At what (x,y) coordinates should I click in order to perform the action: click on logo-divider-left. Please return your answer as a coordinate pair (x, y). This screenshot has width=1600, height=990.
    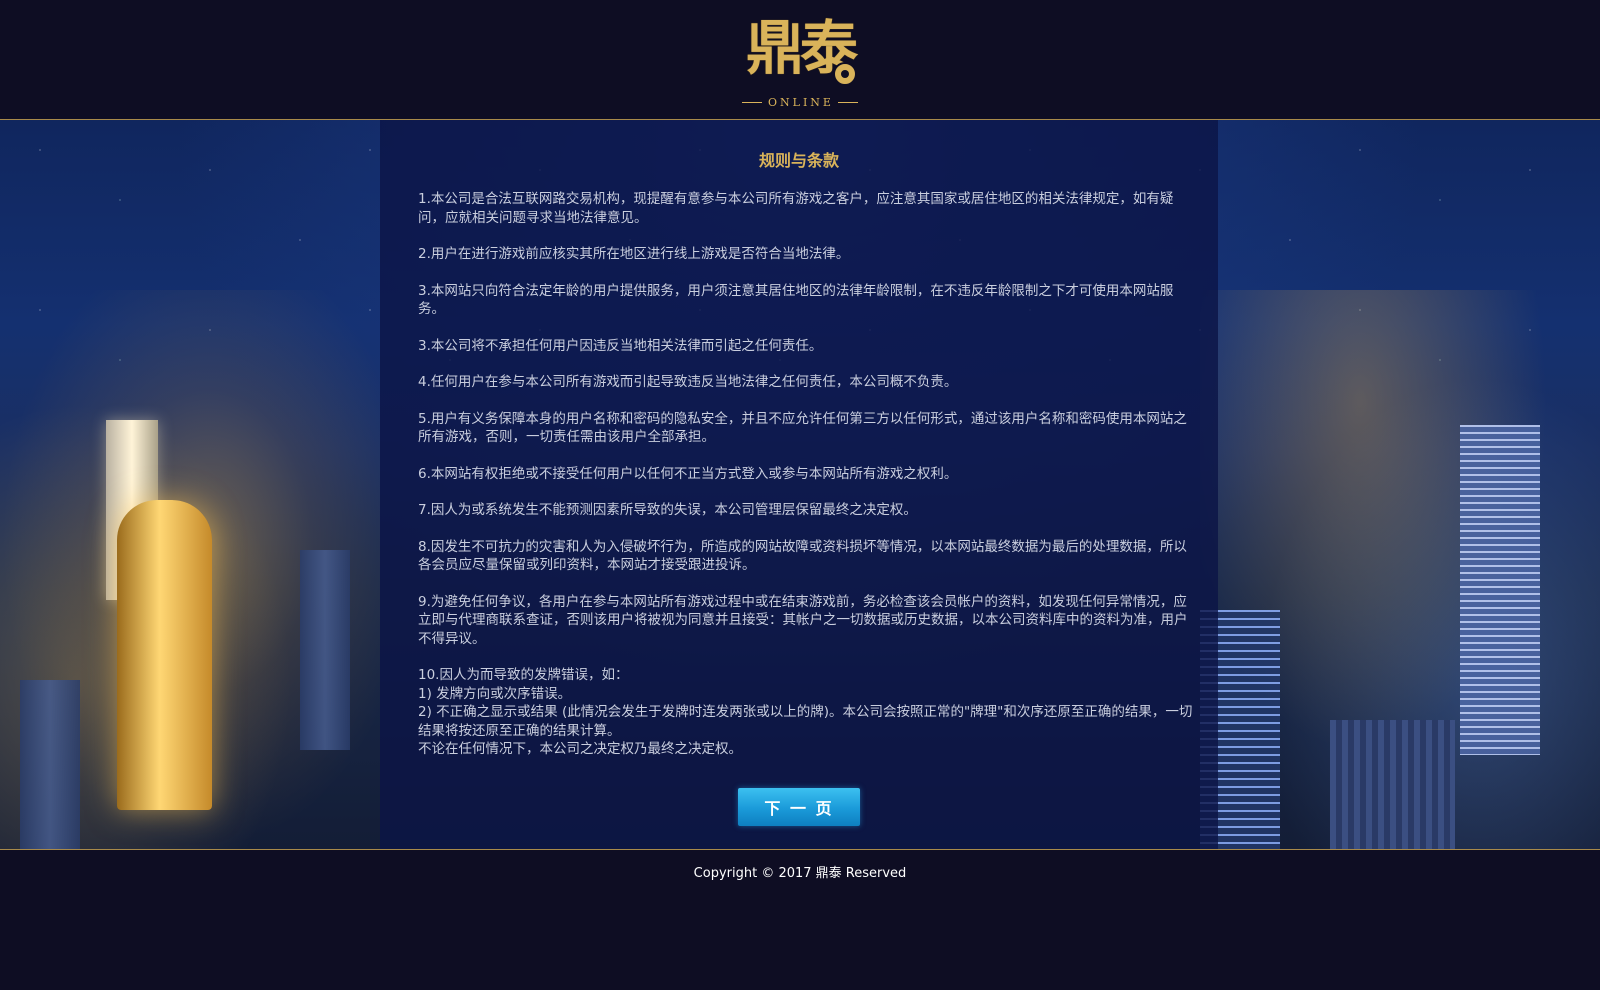
    Looking at the image, I should click on (752, 102).